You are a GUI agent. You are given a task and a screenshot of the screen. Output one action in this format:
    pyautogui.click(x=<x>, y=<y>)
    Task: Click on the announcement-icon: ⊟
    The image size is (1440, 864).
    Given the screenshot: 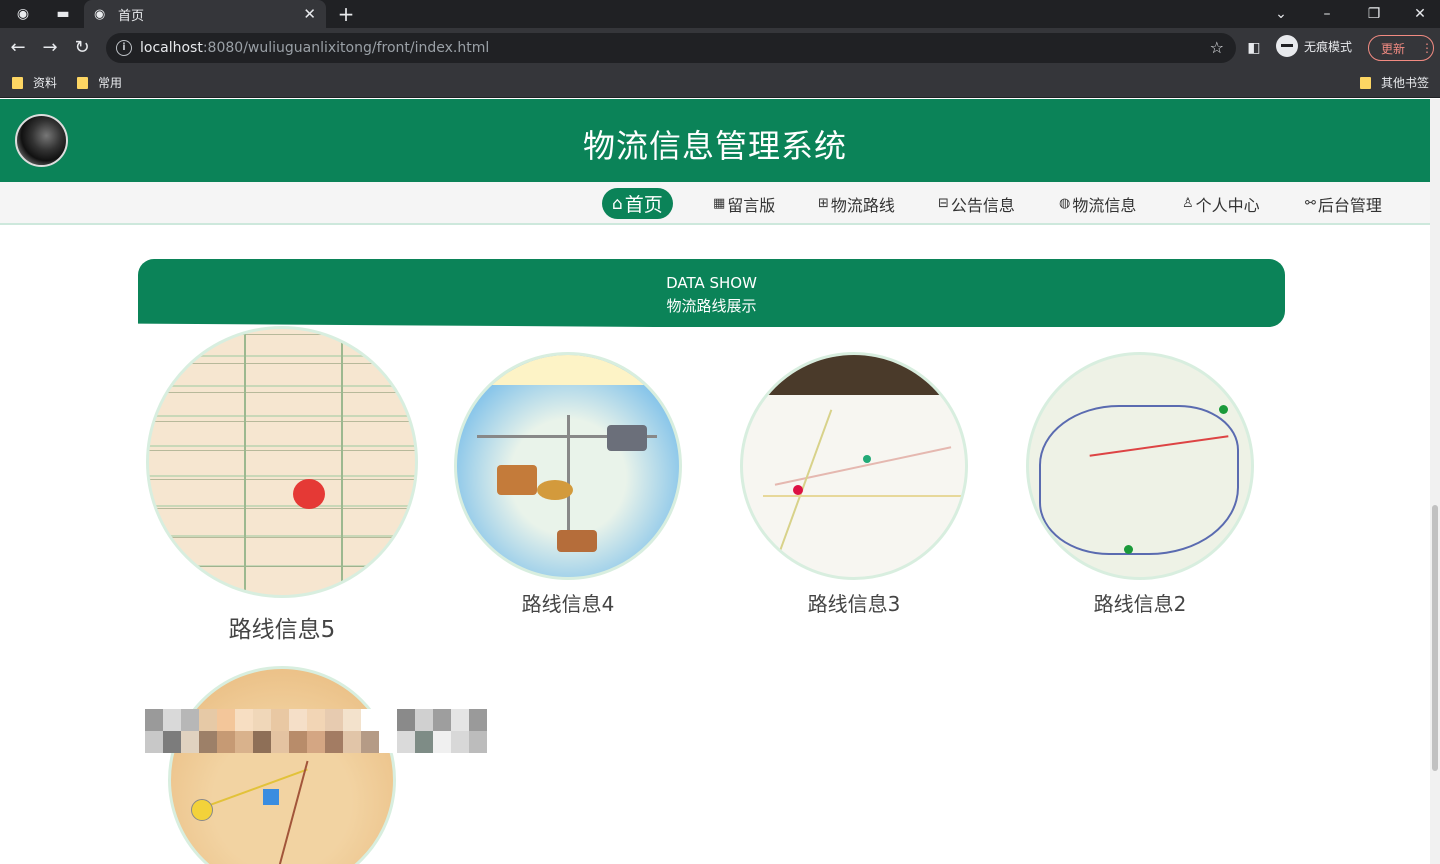 What is the action you would take?
    pyautogui.click(x=943, y=203)
    